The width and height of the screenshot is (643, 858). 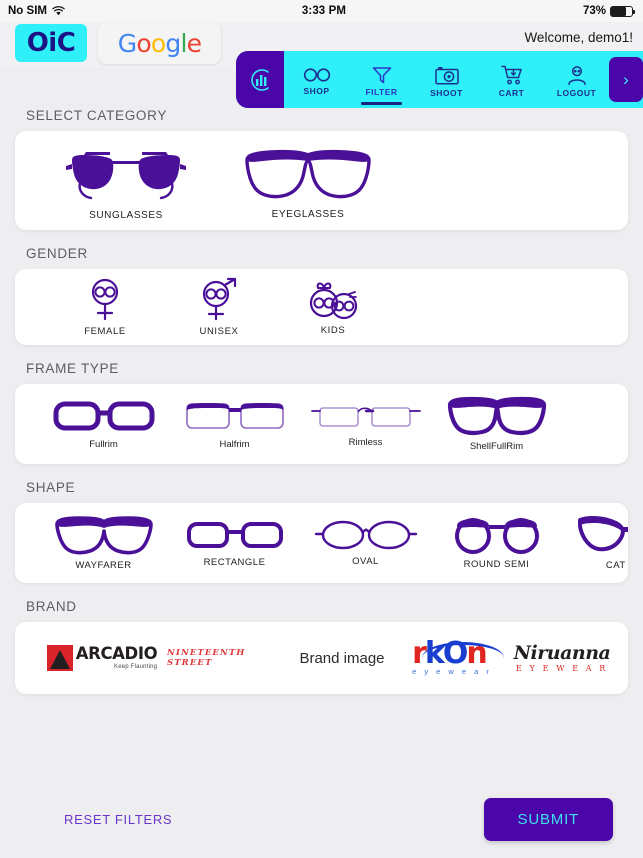 I want to click on category-options-card: SUNGLASSES EYEGLASSES, so click(x=321, y=180).